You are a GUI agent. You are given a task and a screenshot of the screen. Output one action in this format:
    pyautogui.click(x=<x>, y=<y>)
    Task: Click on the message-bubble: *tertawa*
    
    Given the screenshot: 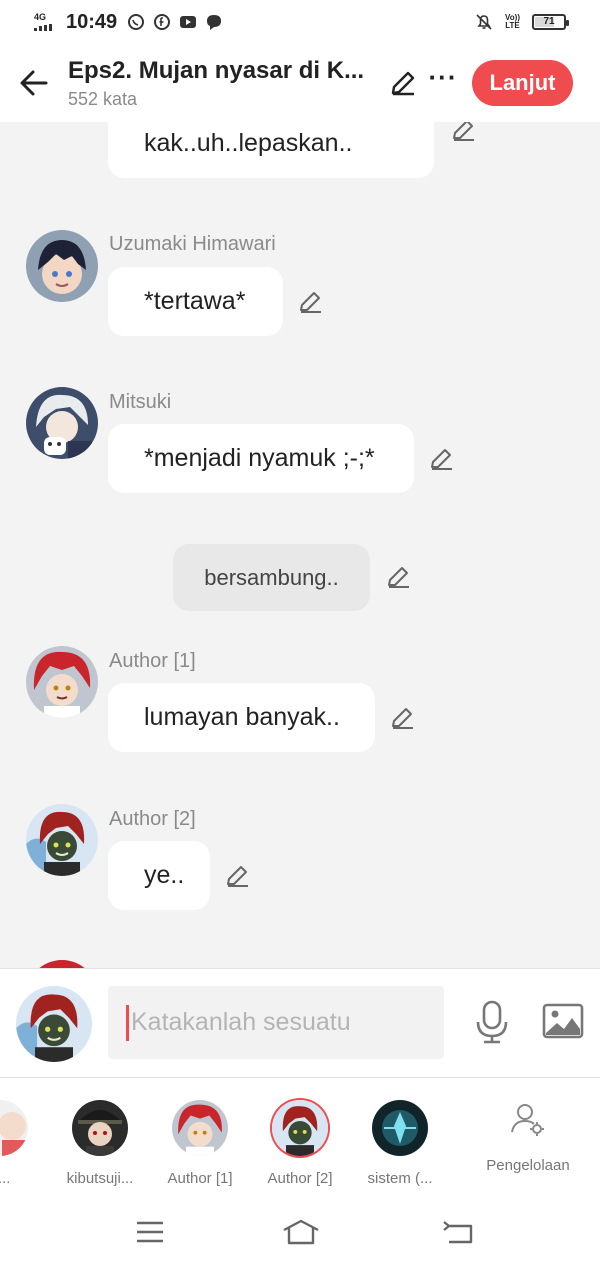 What is the action you would take?
    pyautogui.click(x=195, y=301)
    